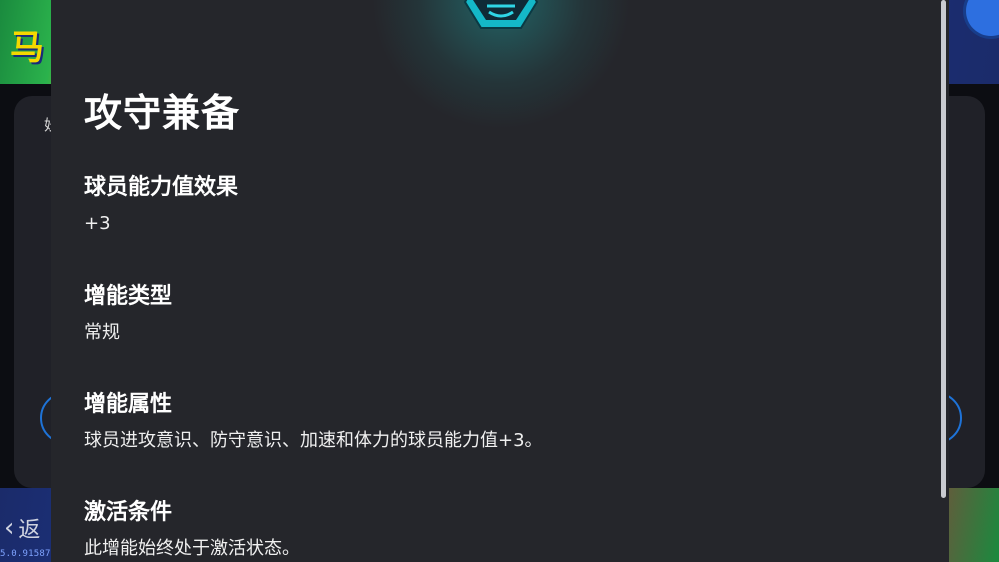 The height and width of the screenshot is (562, 999). What do you see at coordinates (97, 223) in the screenshot?
I see `section-value: +3` at bounding box center [97, 223].